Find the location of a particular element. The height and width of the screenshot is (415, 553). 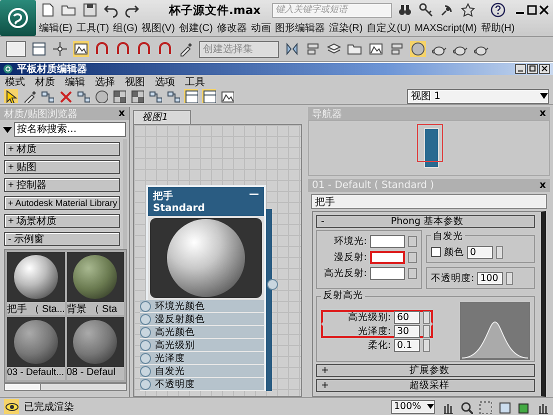

group-header: + 贴图 is located at coordinates (62, 167).